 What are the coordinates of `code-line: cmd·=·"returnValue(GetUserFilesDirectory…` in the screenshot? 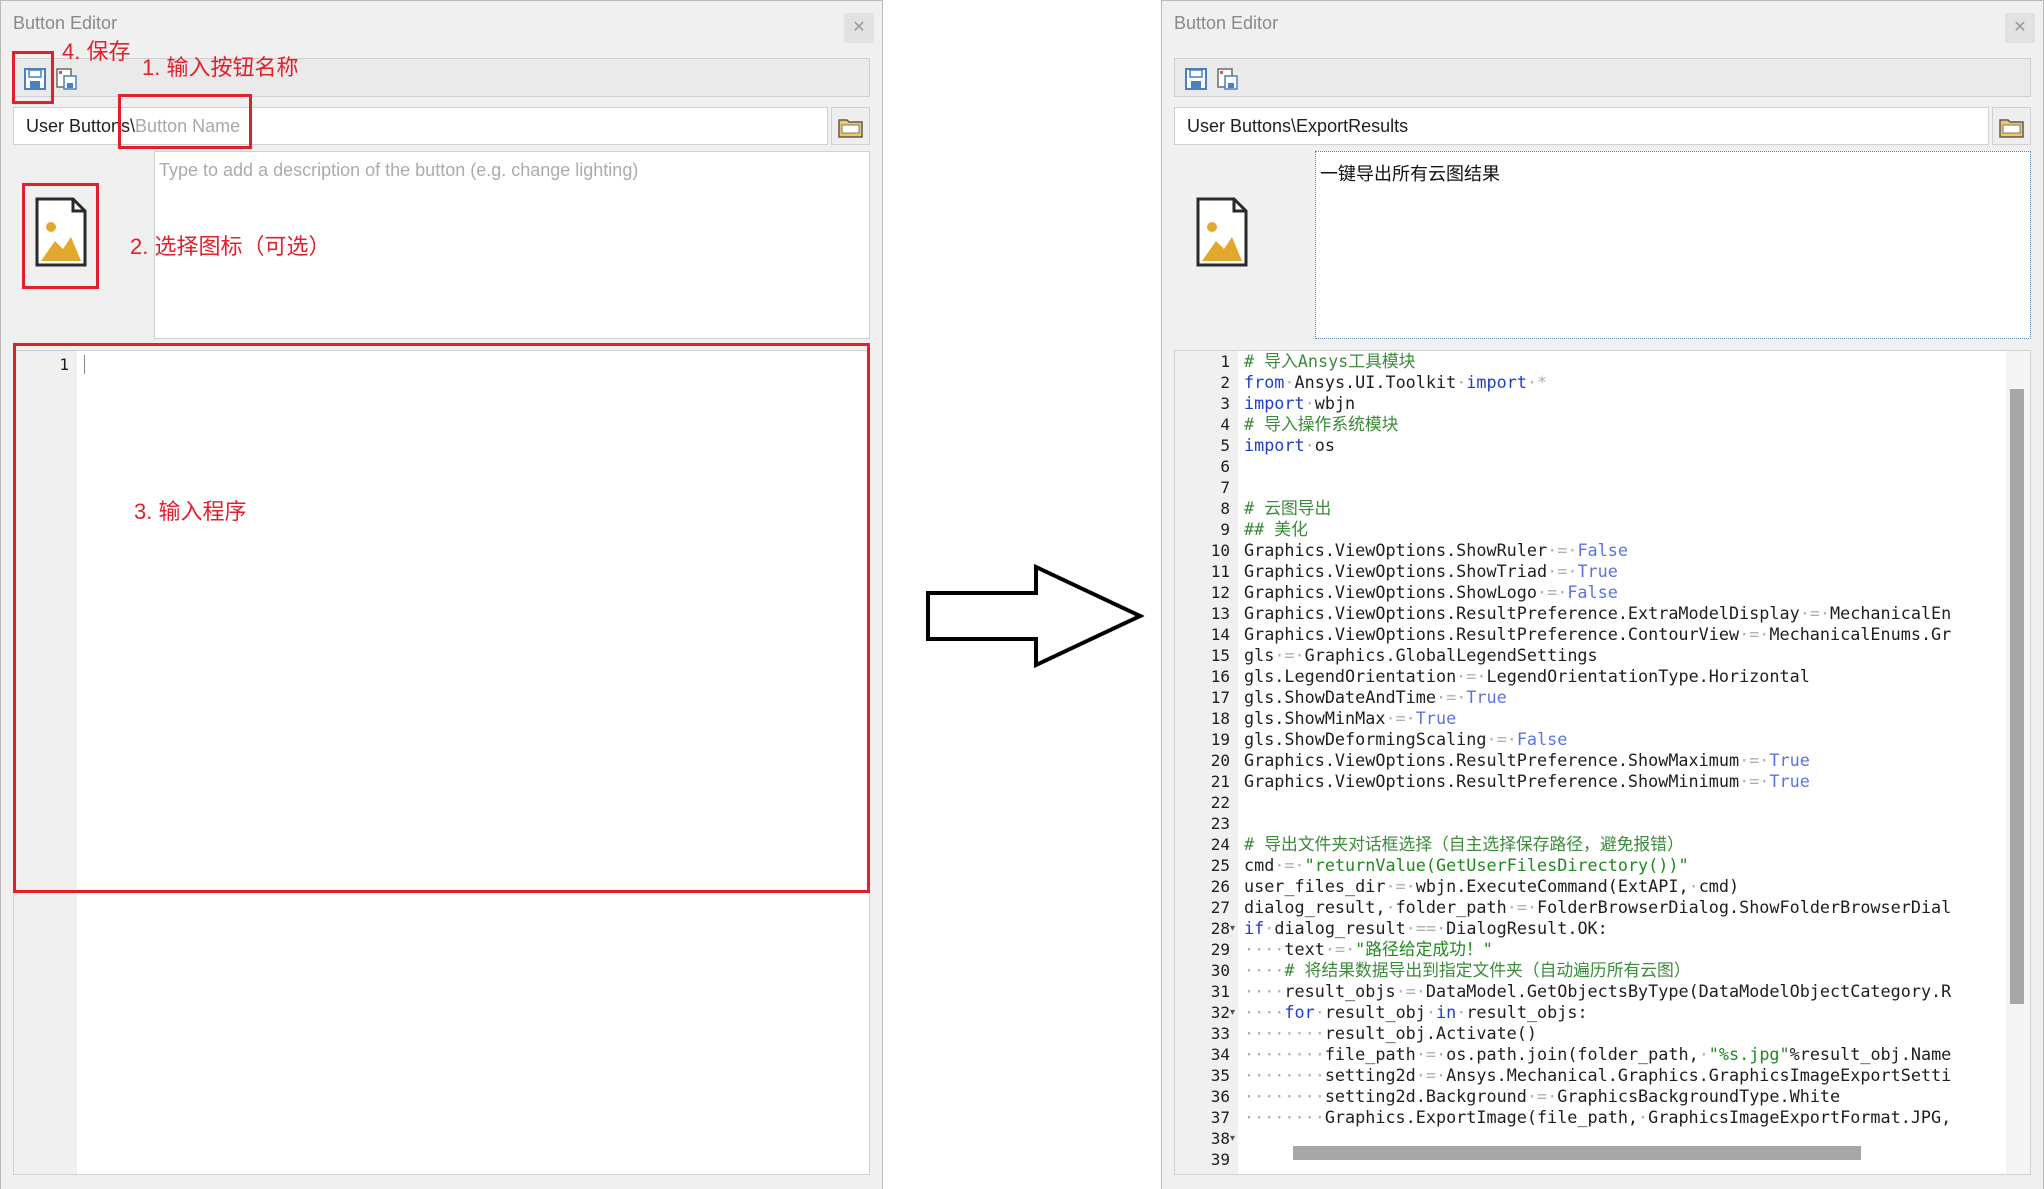 It's located at (1466, 865).